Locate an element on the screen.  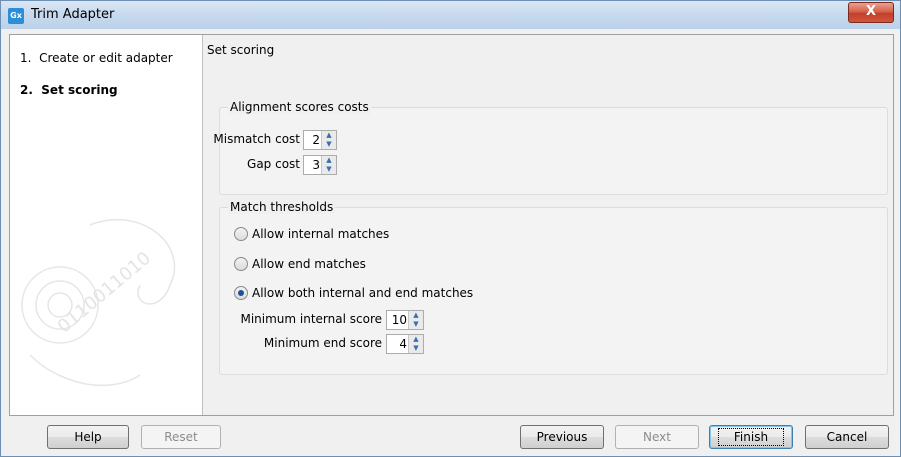
radio-button-selected is located at coordinates (241, 293).